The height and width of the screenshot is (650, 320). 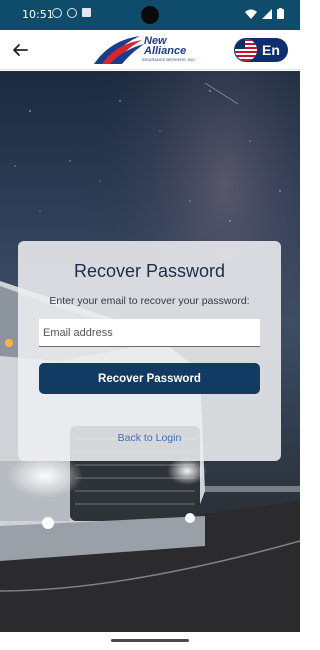 What do you see at coordinates (271, 50) in the screenshot?
I see `language-code: En` at bounding box center [271, 50].